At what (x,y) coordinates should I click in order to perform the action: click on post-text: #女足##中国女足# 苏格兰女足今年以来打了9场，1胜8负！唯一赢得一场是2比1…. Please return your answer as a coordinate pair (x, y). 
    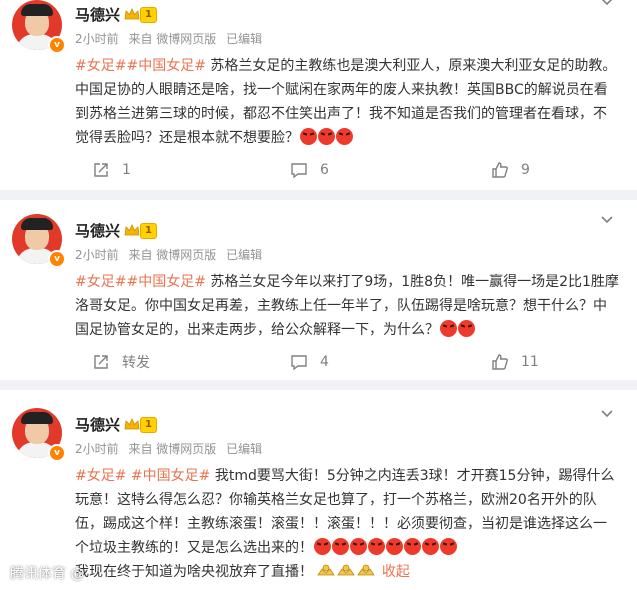
    Looking at the image, I should click on (347, 306).